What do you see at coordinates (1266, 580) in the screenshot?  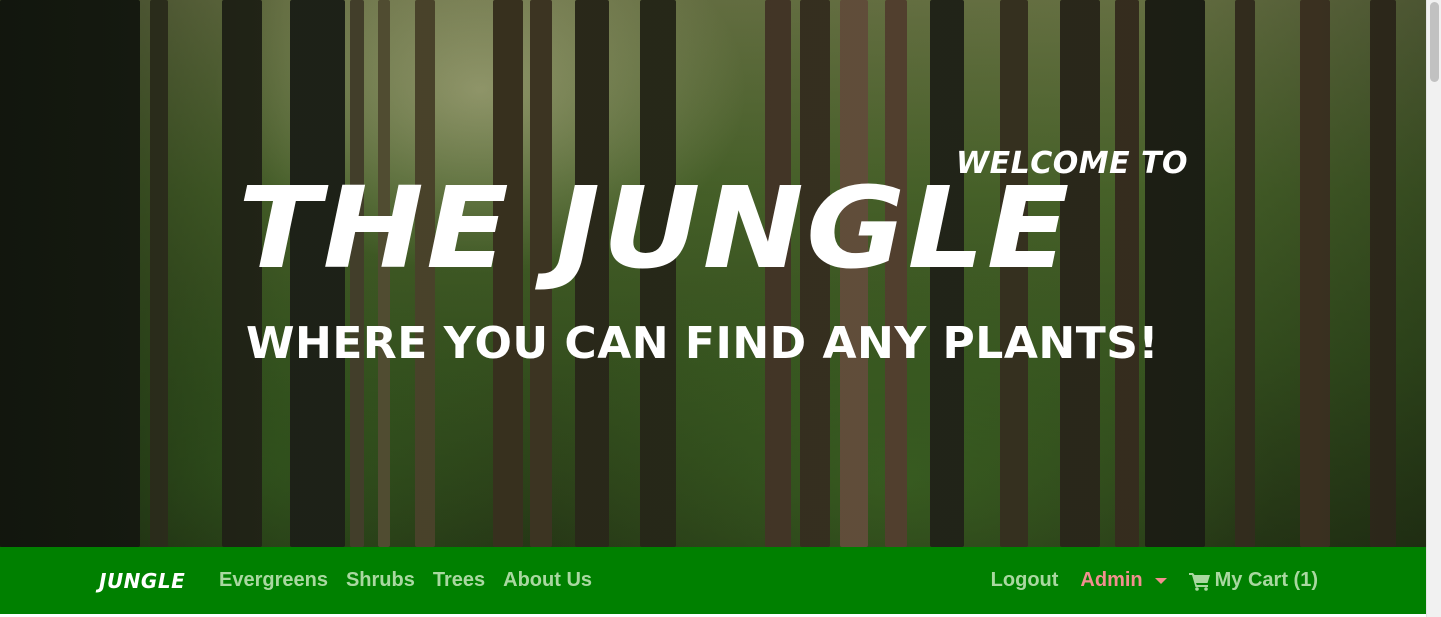 I see `cart-label: My Cart (1)` at bounding box center [1266, 580].